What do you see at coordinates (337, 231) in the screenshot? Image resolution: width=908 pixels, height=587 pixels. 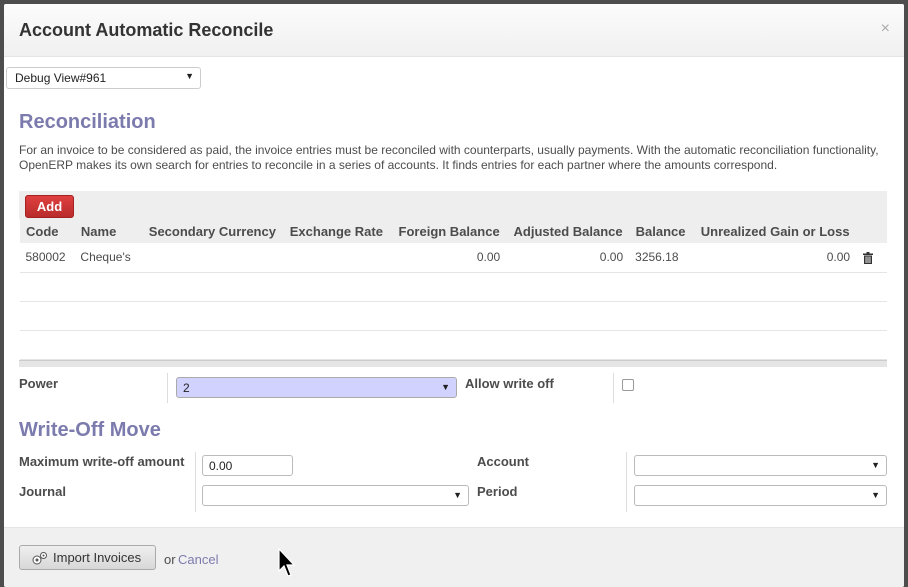 I see `column-header-exchange-rate: Exchange Rate` at bounding box center [337, 231].